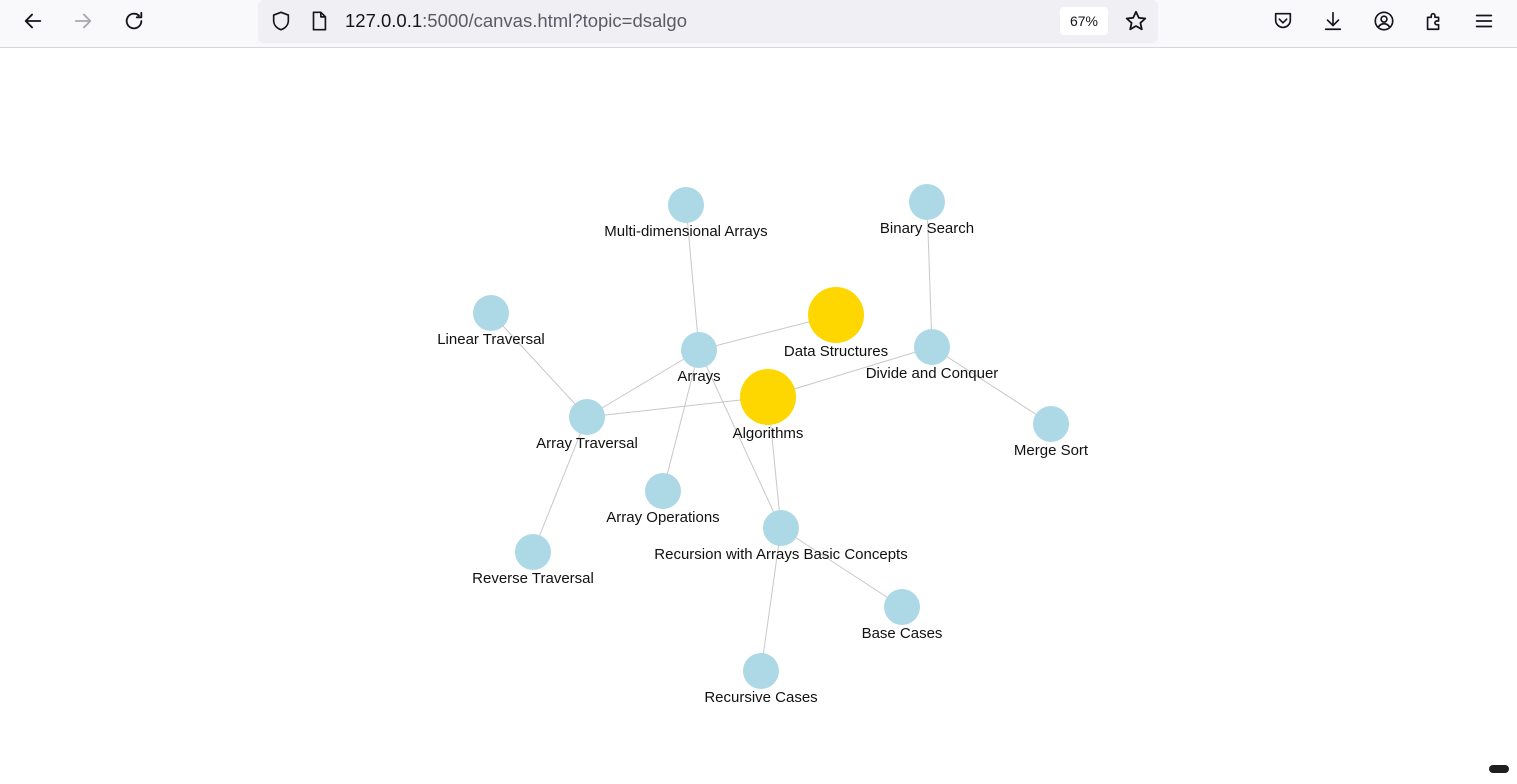 The width and height of the screenshot is (1517, 784). Describe the element at coordinates (587, 417) in the screenshot. I see `graph-node-array-traversal` at that location.